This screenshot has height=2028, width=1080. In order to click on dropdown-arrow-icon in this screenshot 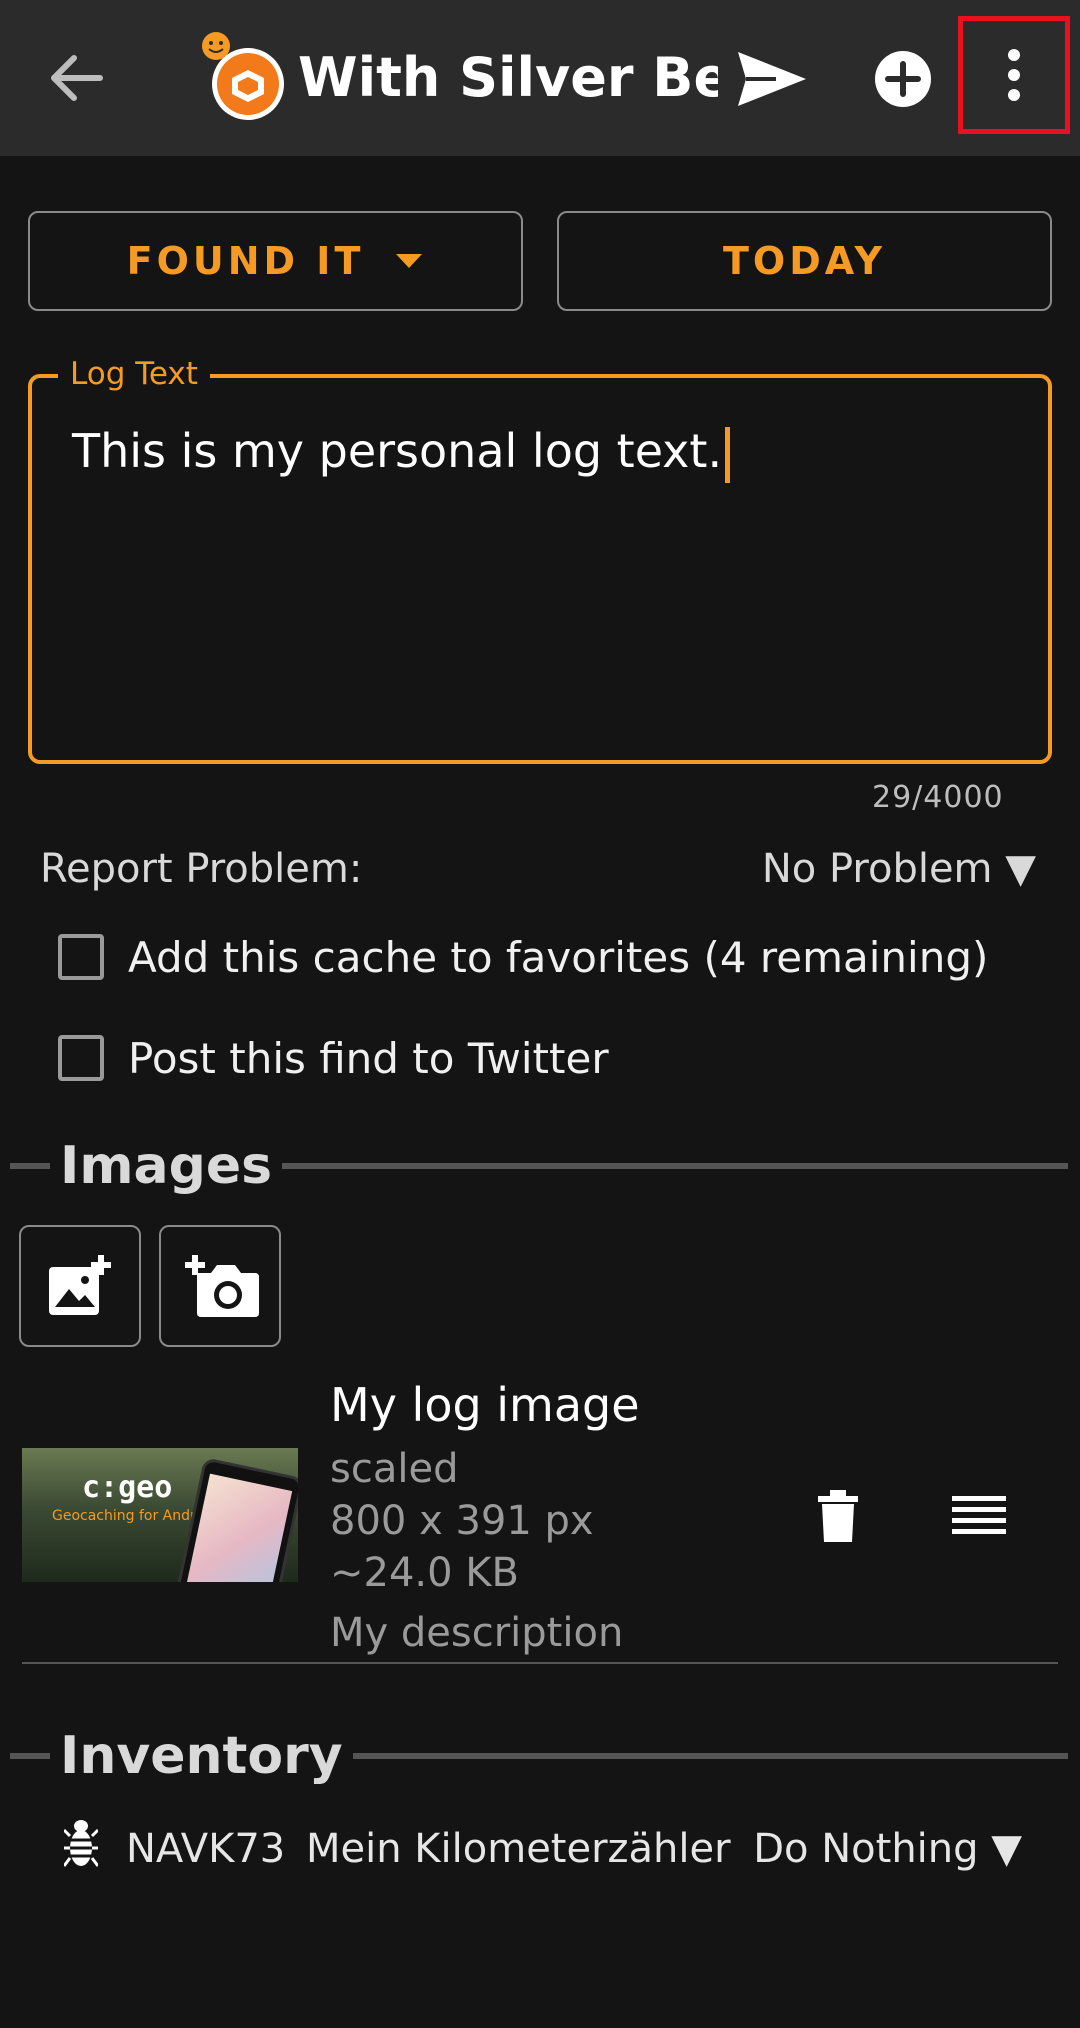, I will do `click(409, 261)`.